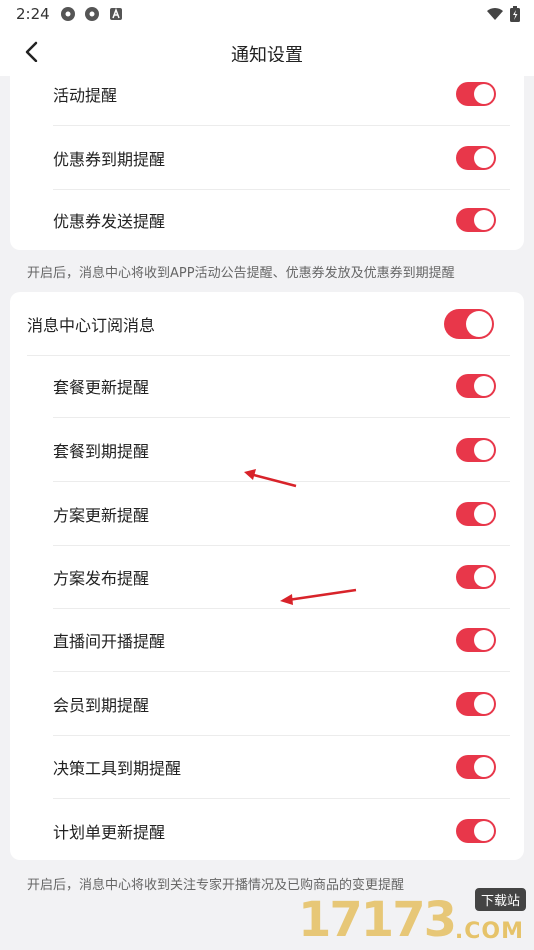  I want to click on battery-icon, so click(515, 14).